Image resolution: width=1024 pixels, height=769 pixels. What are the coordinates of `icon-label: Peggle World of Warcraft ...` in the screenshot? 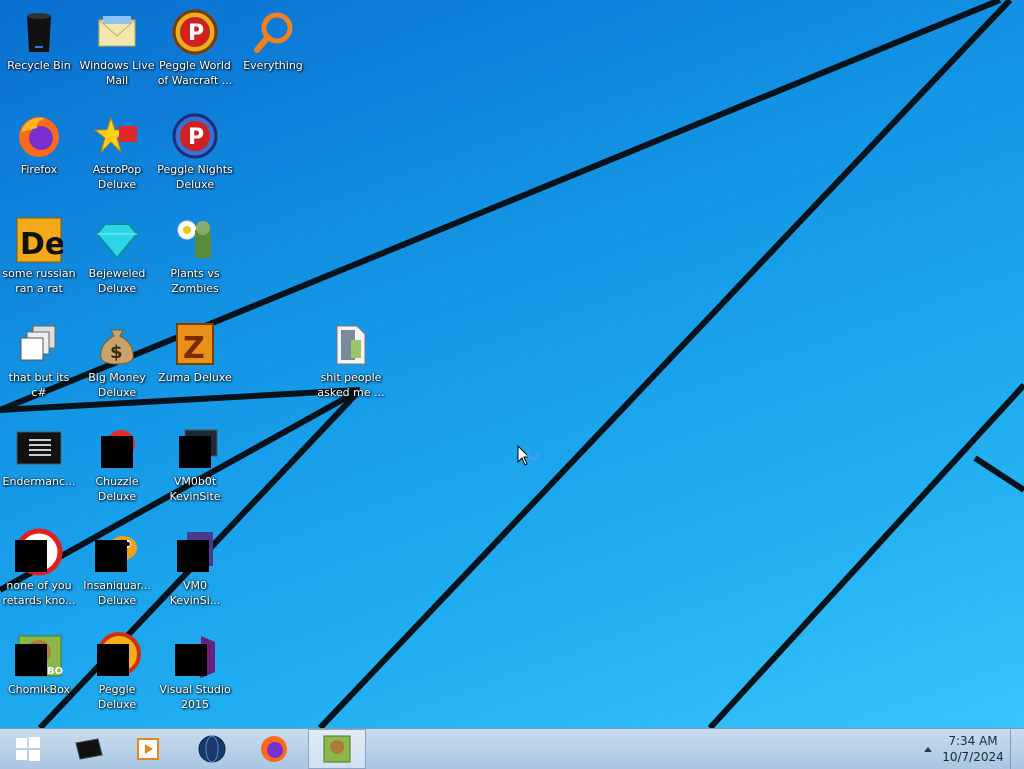 It's located at (195, 73).